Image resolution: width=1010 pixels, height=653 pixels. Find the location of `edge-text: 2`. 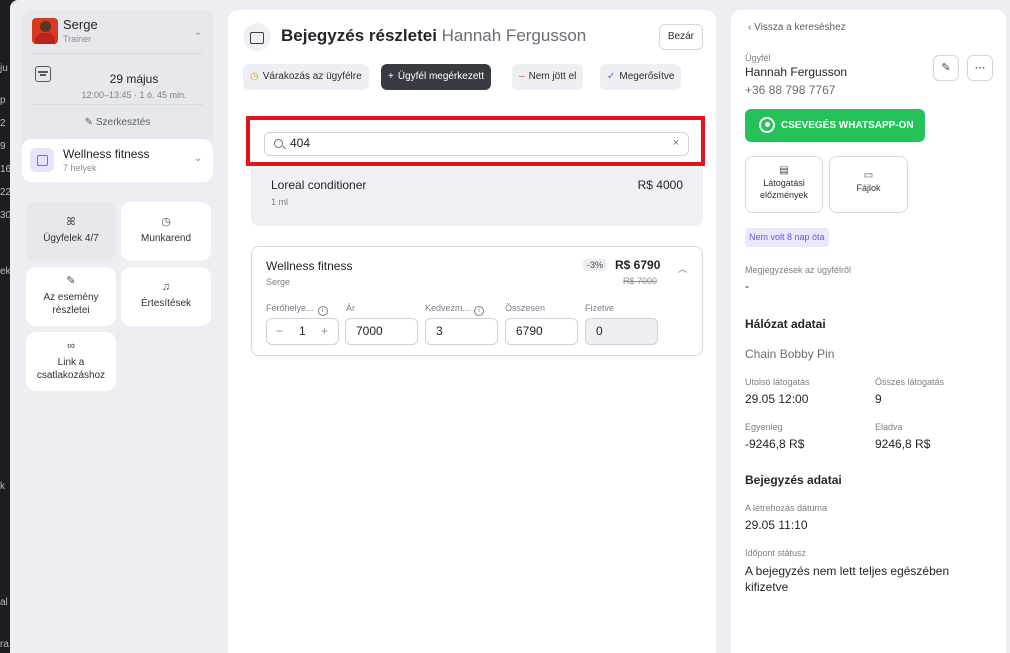

edge-text: 2 is located at coordinates (3, 123).